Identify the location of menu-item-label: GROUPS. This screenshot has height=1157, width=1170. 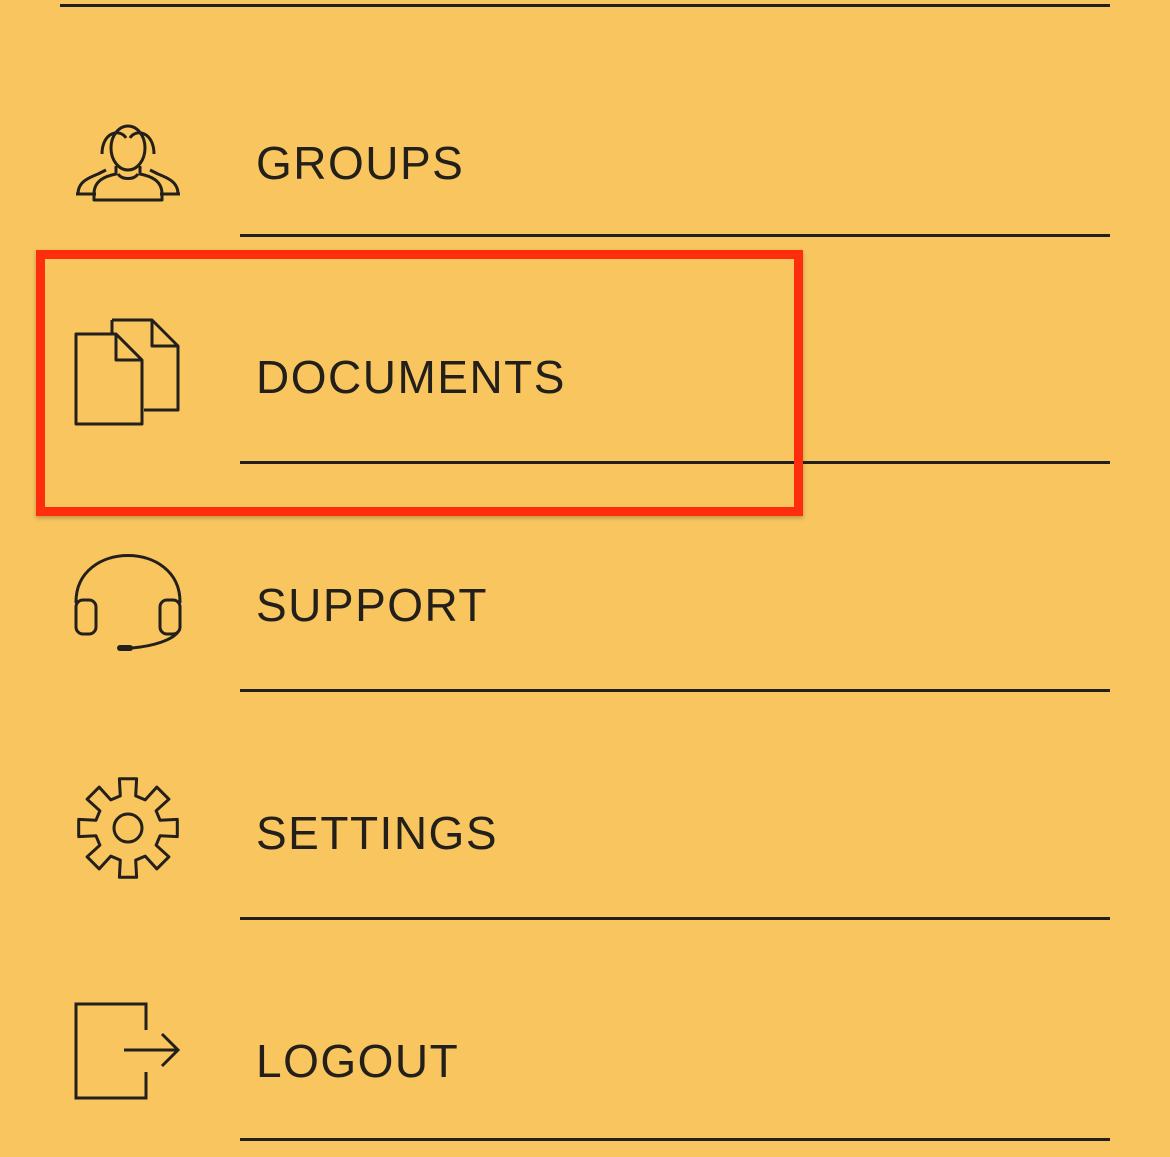
(360, 163).